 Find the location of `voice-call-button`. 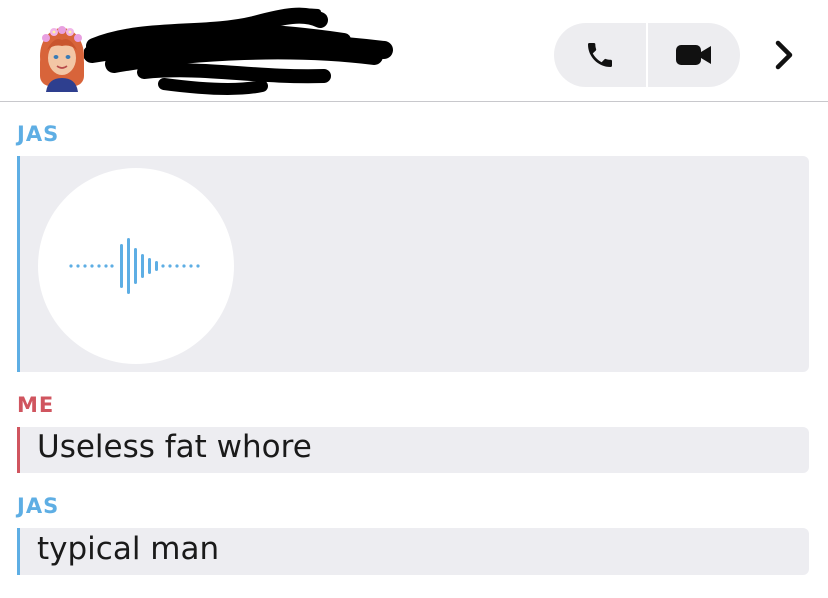

voice-call-button is located at coordinates (600, 55).